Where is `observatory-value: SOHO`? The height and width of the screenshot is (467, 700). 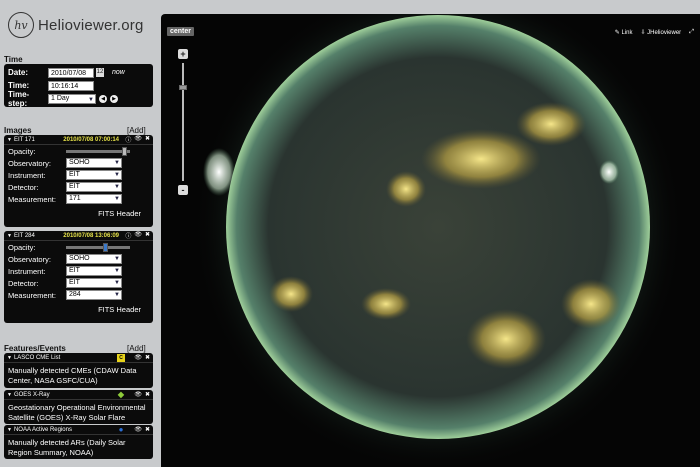
observatory-value: SOHO is located at coordinates (79, 258).